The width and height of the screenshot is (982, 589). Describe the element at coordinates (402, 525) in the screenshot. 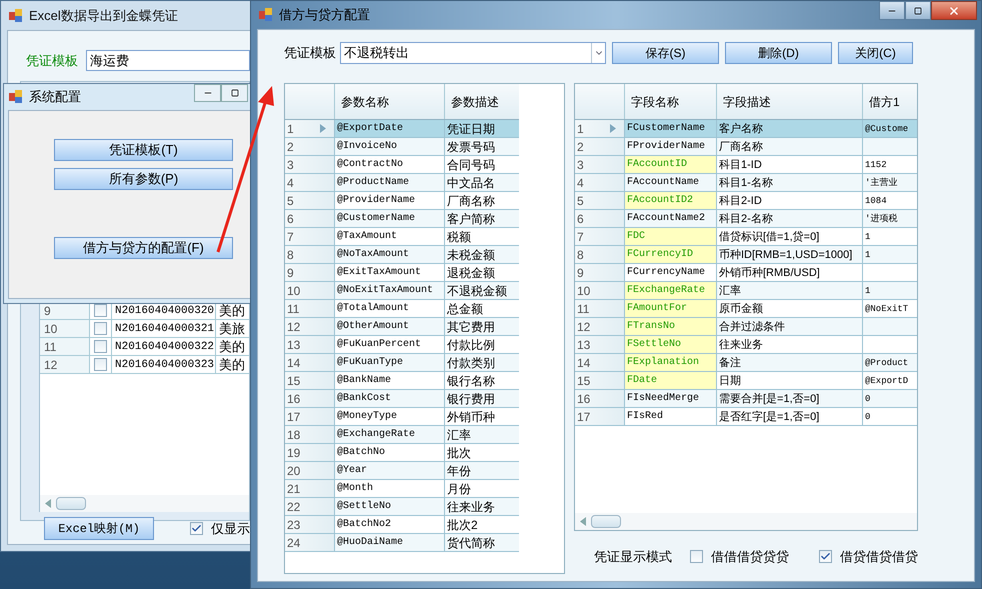

I see `table-row: 23 @BatchNo2 批次2` at that location.